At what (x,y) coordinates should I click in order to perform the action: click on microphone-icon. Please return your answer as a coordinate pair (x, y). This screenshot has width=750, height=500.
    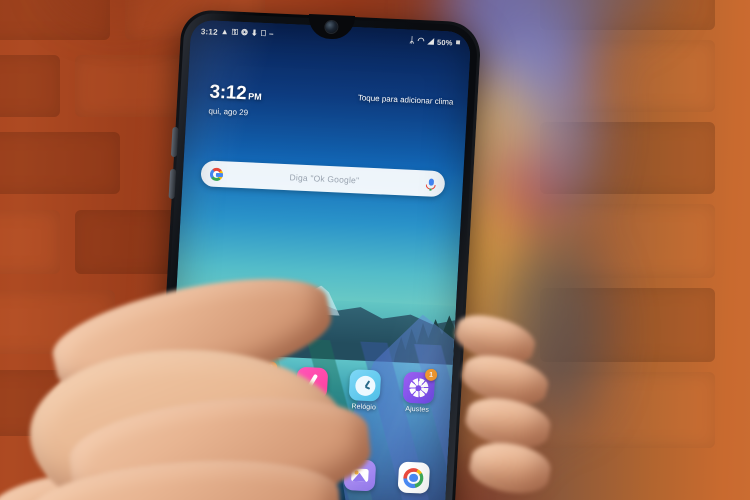
    Looking at the image, I should click on (430, 184).